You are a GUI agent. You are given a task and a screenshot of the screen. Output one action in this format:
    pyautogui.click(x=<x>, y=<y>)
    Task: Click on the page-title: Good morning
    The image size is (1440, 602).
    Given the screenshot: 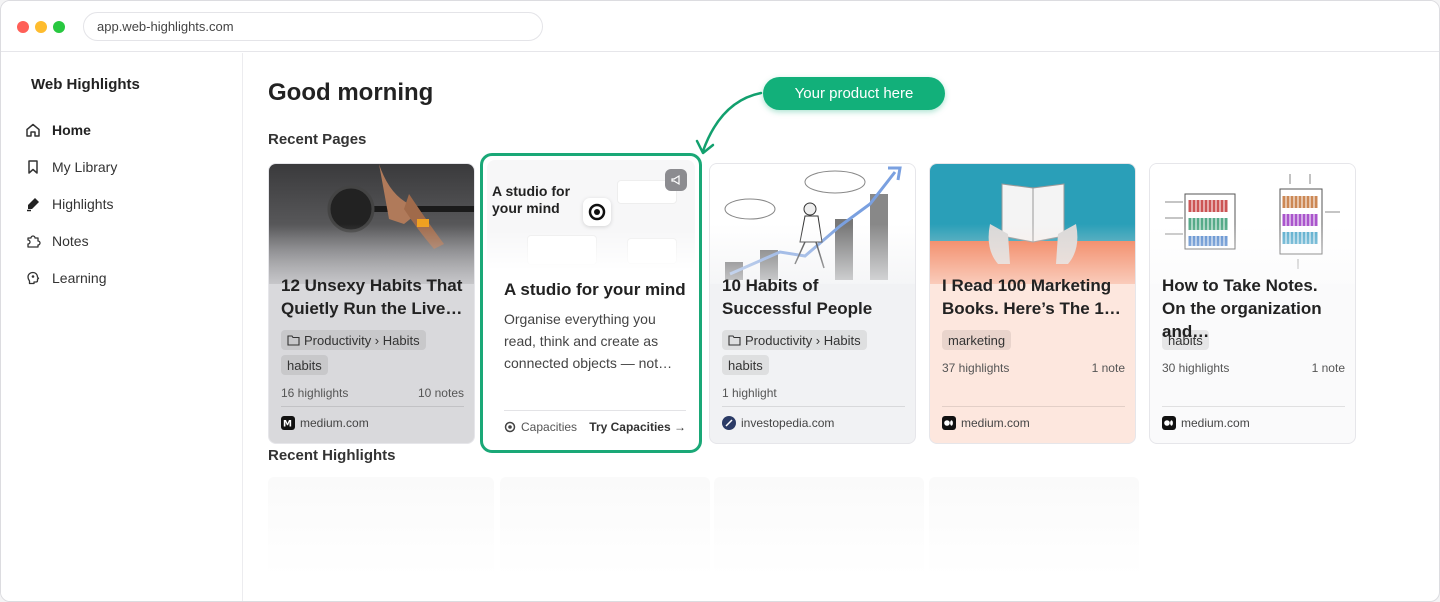 What is the action you would take?
    pyautogui.click(x=351, y=92)
    